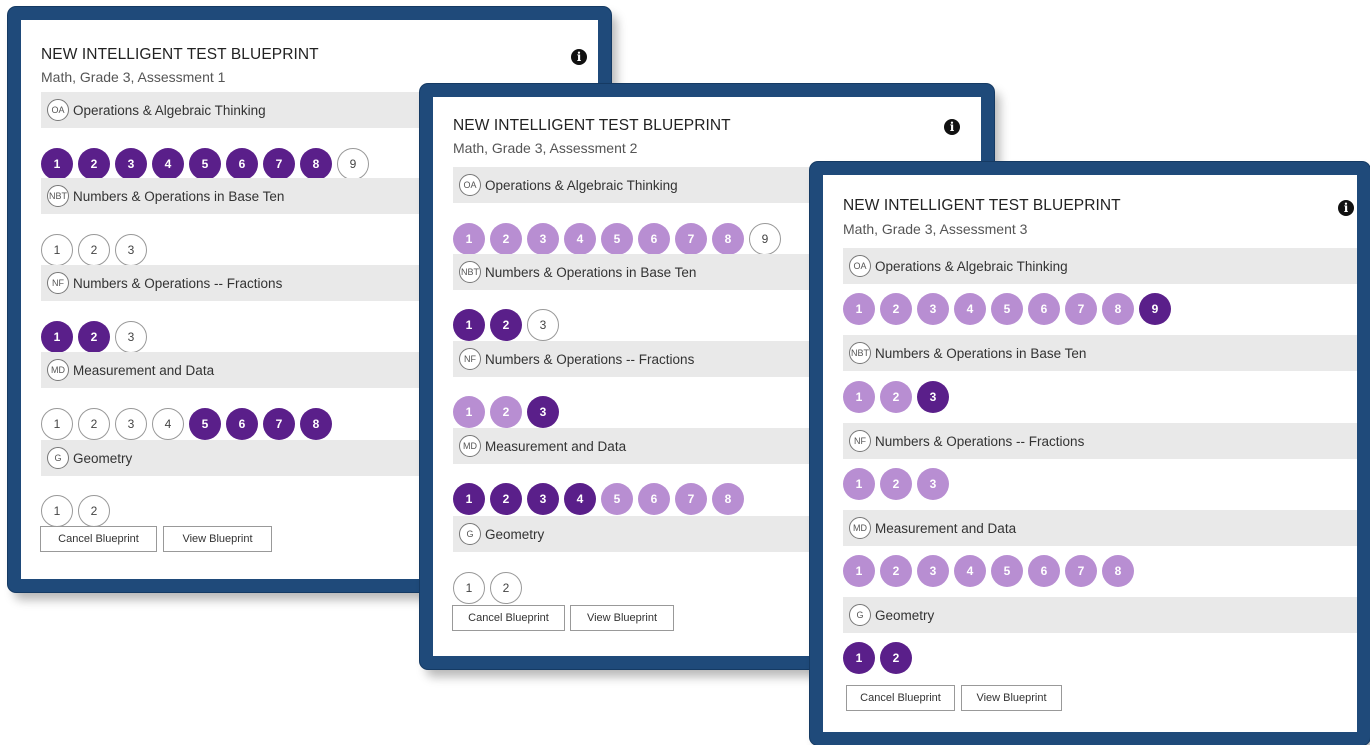  What do you see at coordinates (1100, 353) in the screenshot?
I see `section-header: NBT Numbers & Operations in Base Ten` at bounding box center [1100, 353].